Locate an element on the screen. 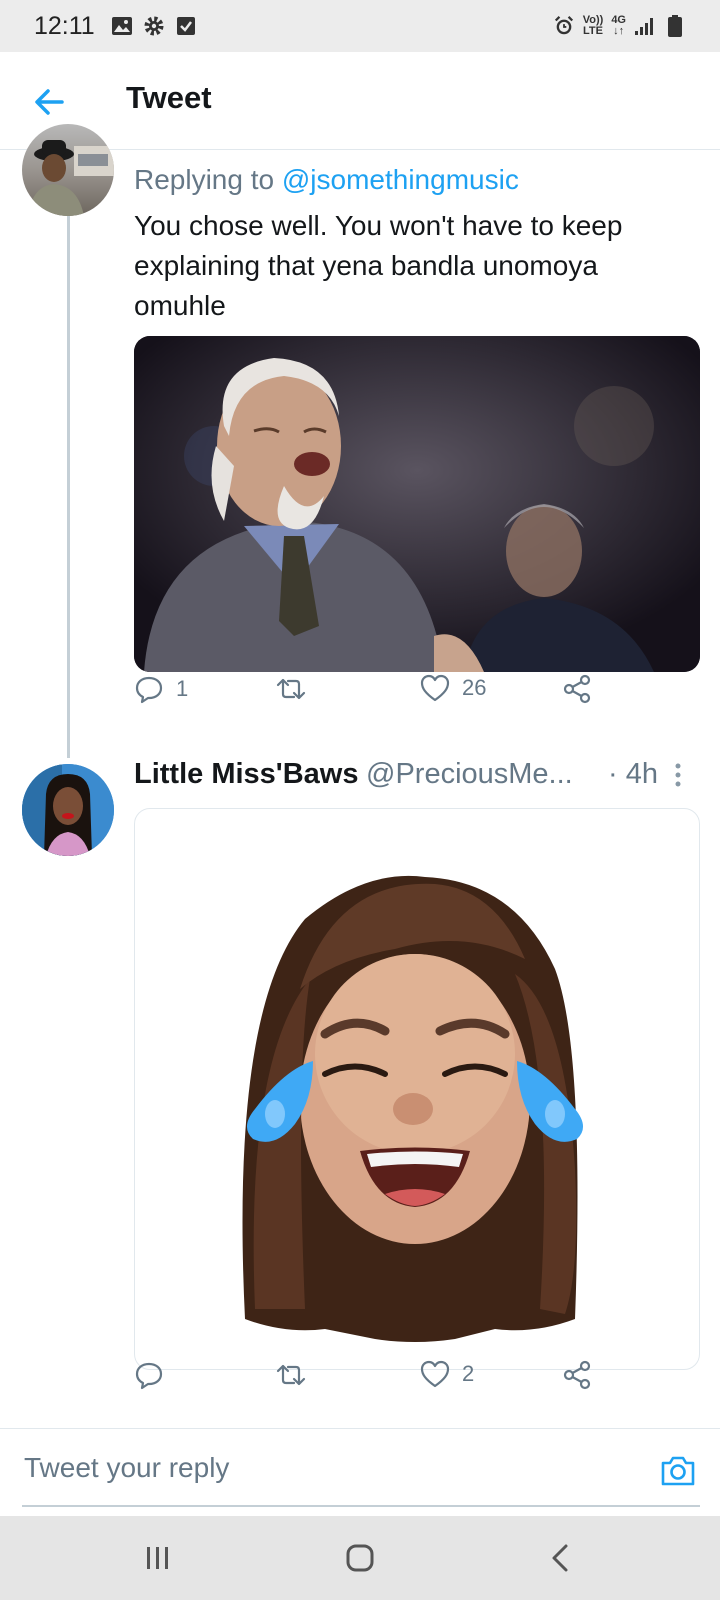 Image resolution: width=720 pixels, height=1600 pixels. replying-to: Replying to @jsomethingmusic is located at coordinates (326, 180).